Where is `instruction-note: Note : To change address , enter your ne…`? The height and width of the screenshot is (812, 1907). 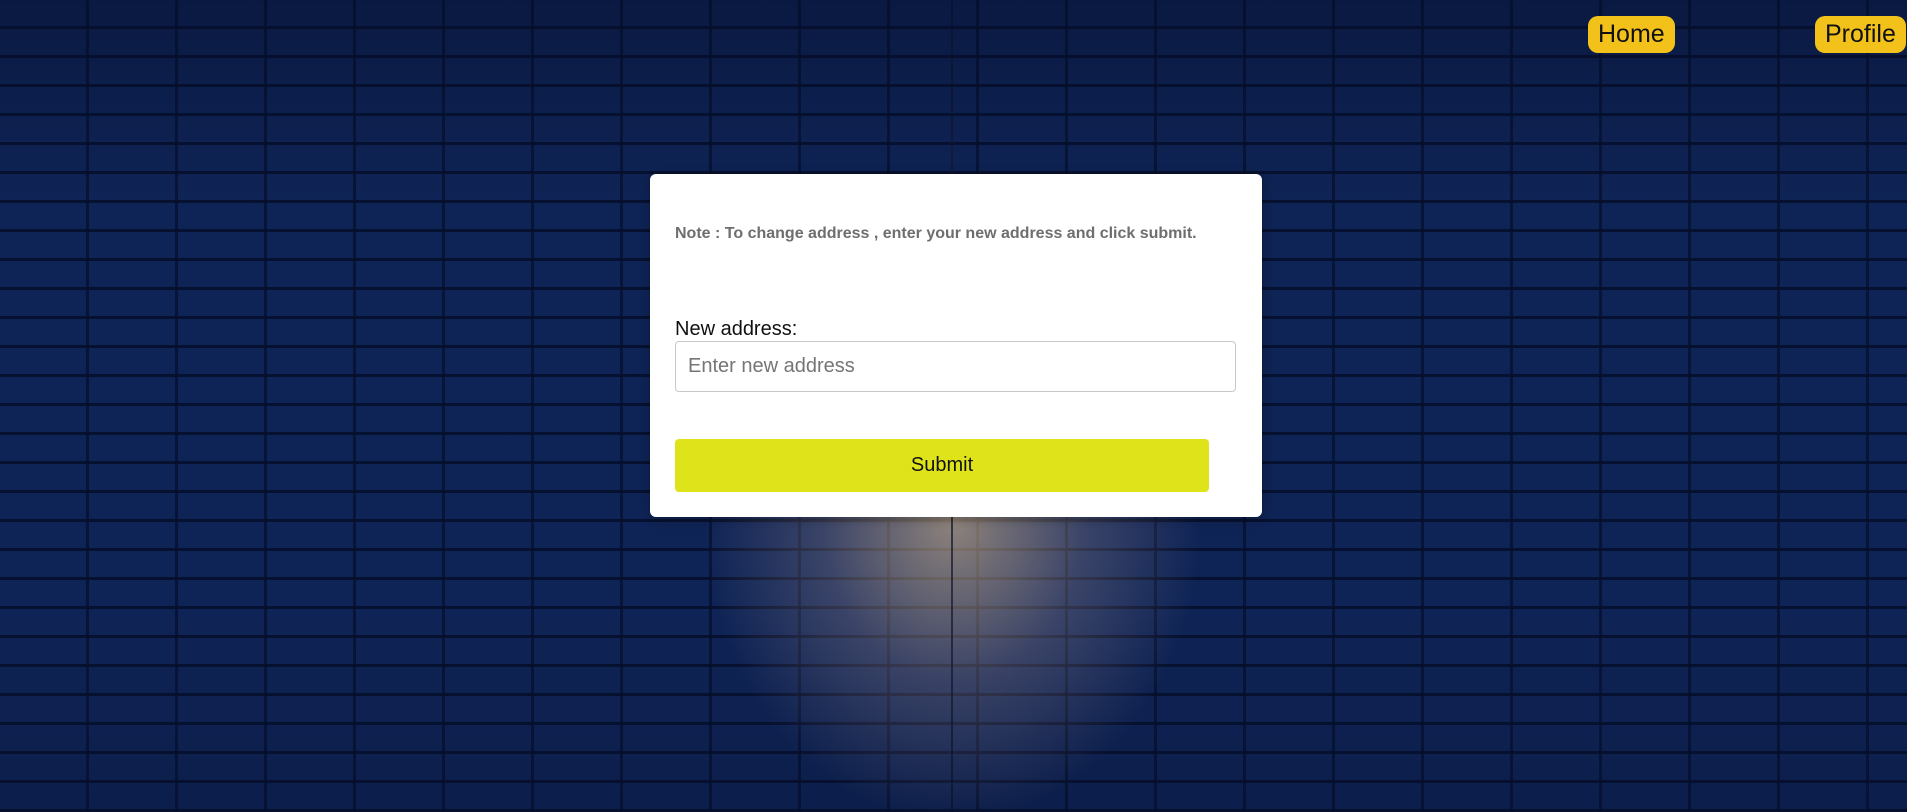
instruction-note: Note : To change address , enter your ne… is located at coordinates (936, 233).